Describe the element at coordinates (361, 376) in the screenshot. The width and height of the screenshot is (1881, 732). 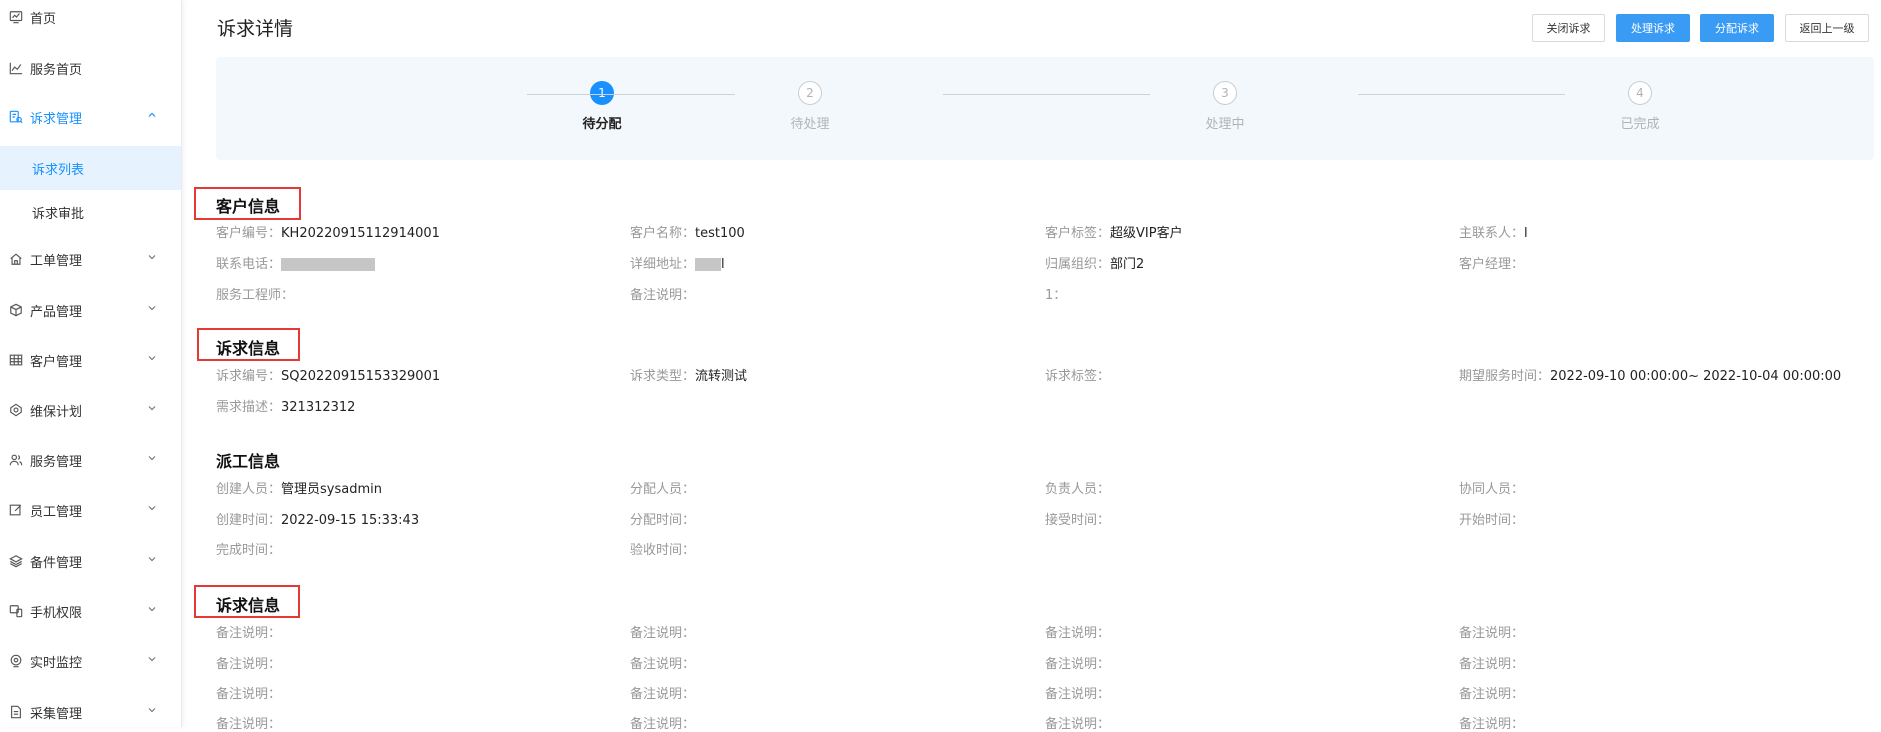
I see `field-value: SQ20220915153329001` at that location.